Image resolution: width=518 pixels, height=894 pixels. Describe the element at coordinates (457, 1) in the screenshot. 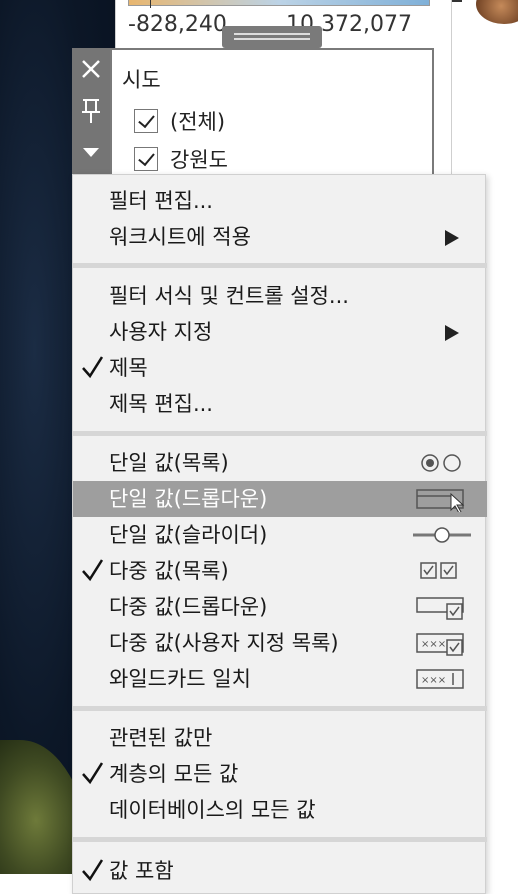

I see `divider` at that location.